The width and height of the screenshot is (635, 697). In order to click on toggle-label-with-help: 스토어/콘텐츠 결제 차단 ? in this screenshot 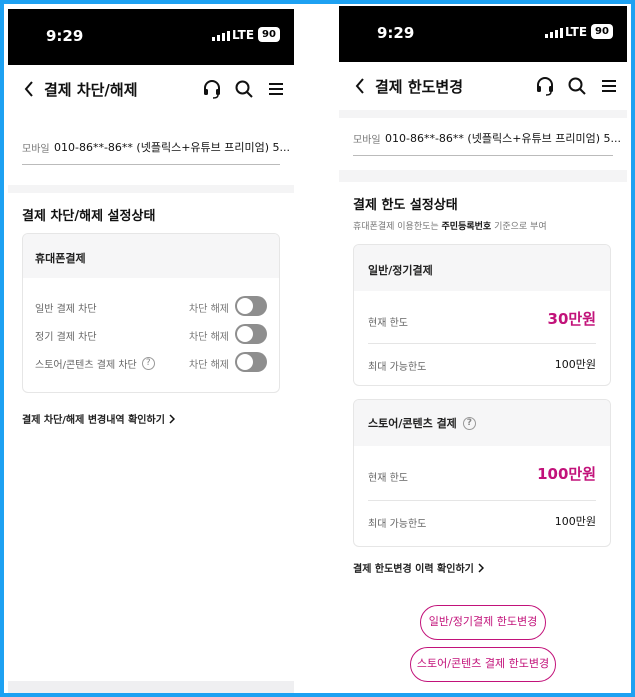, I will do `click(95, 363)`.